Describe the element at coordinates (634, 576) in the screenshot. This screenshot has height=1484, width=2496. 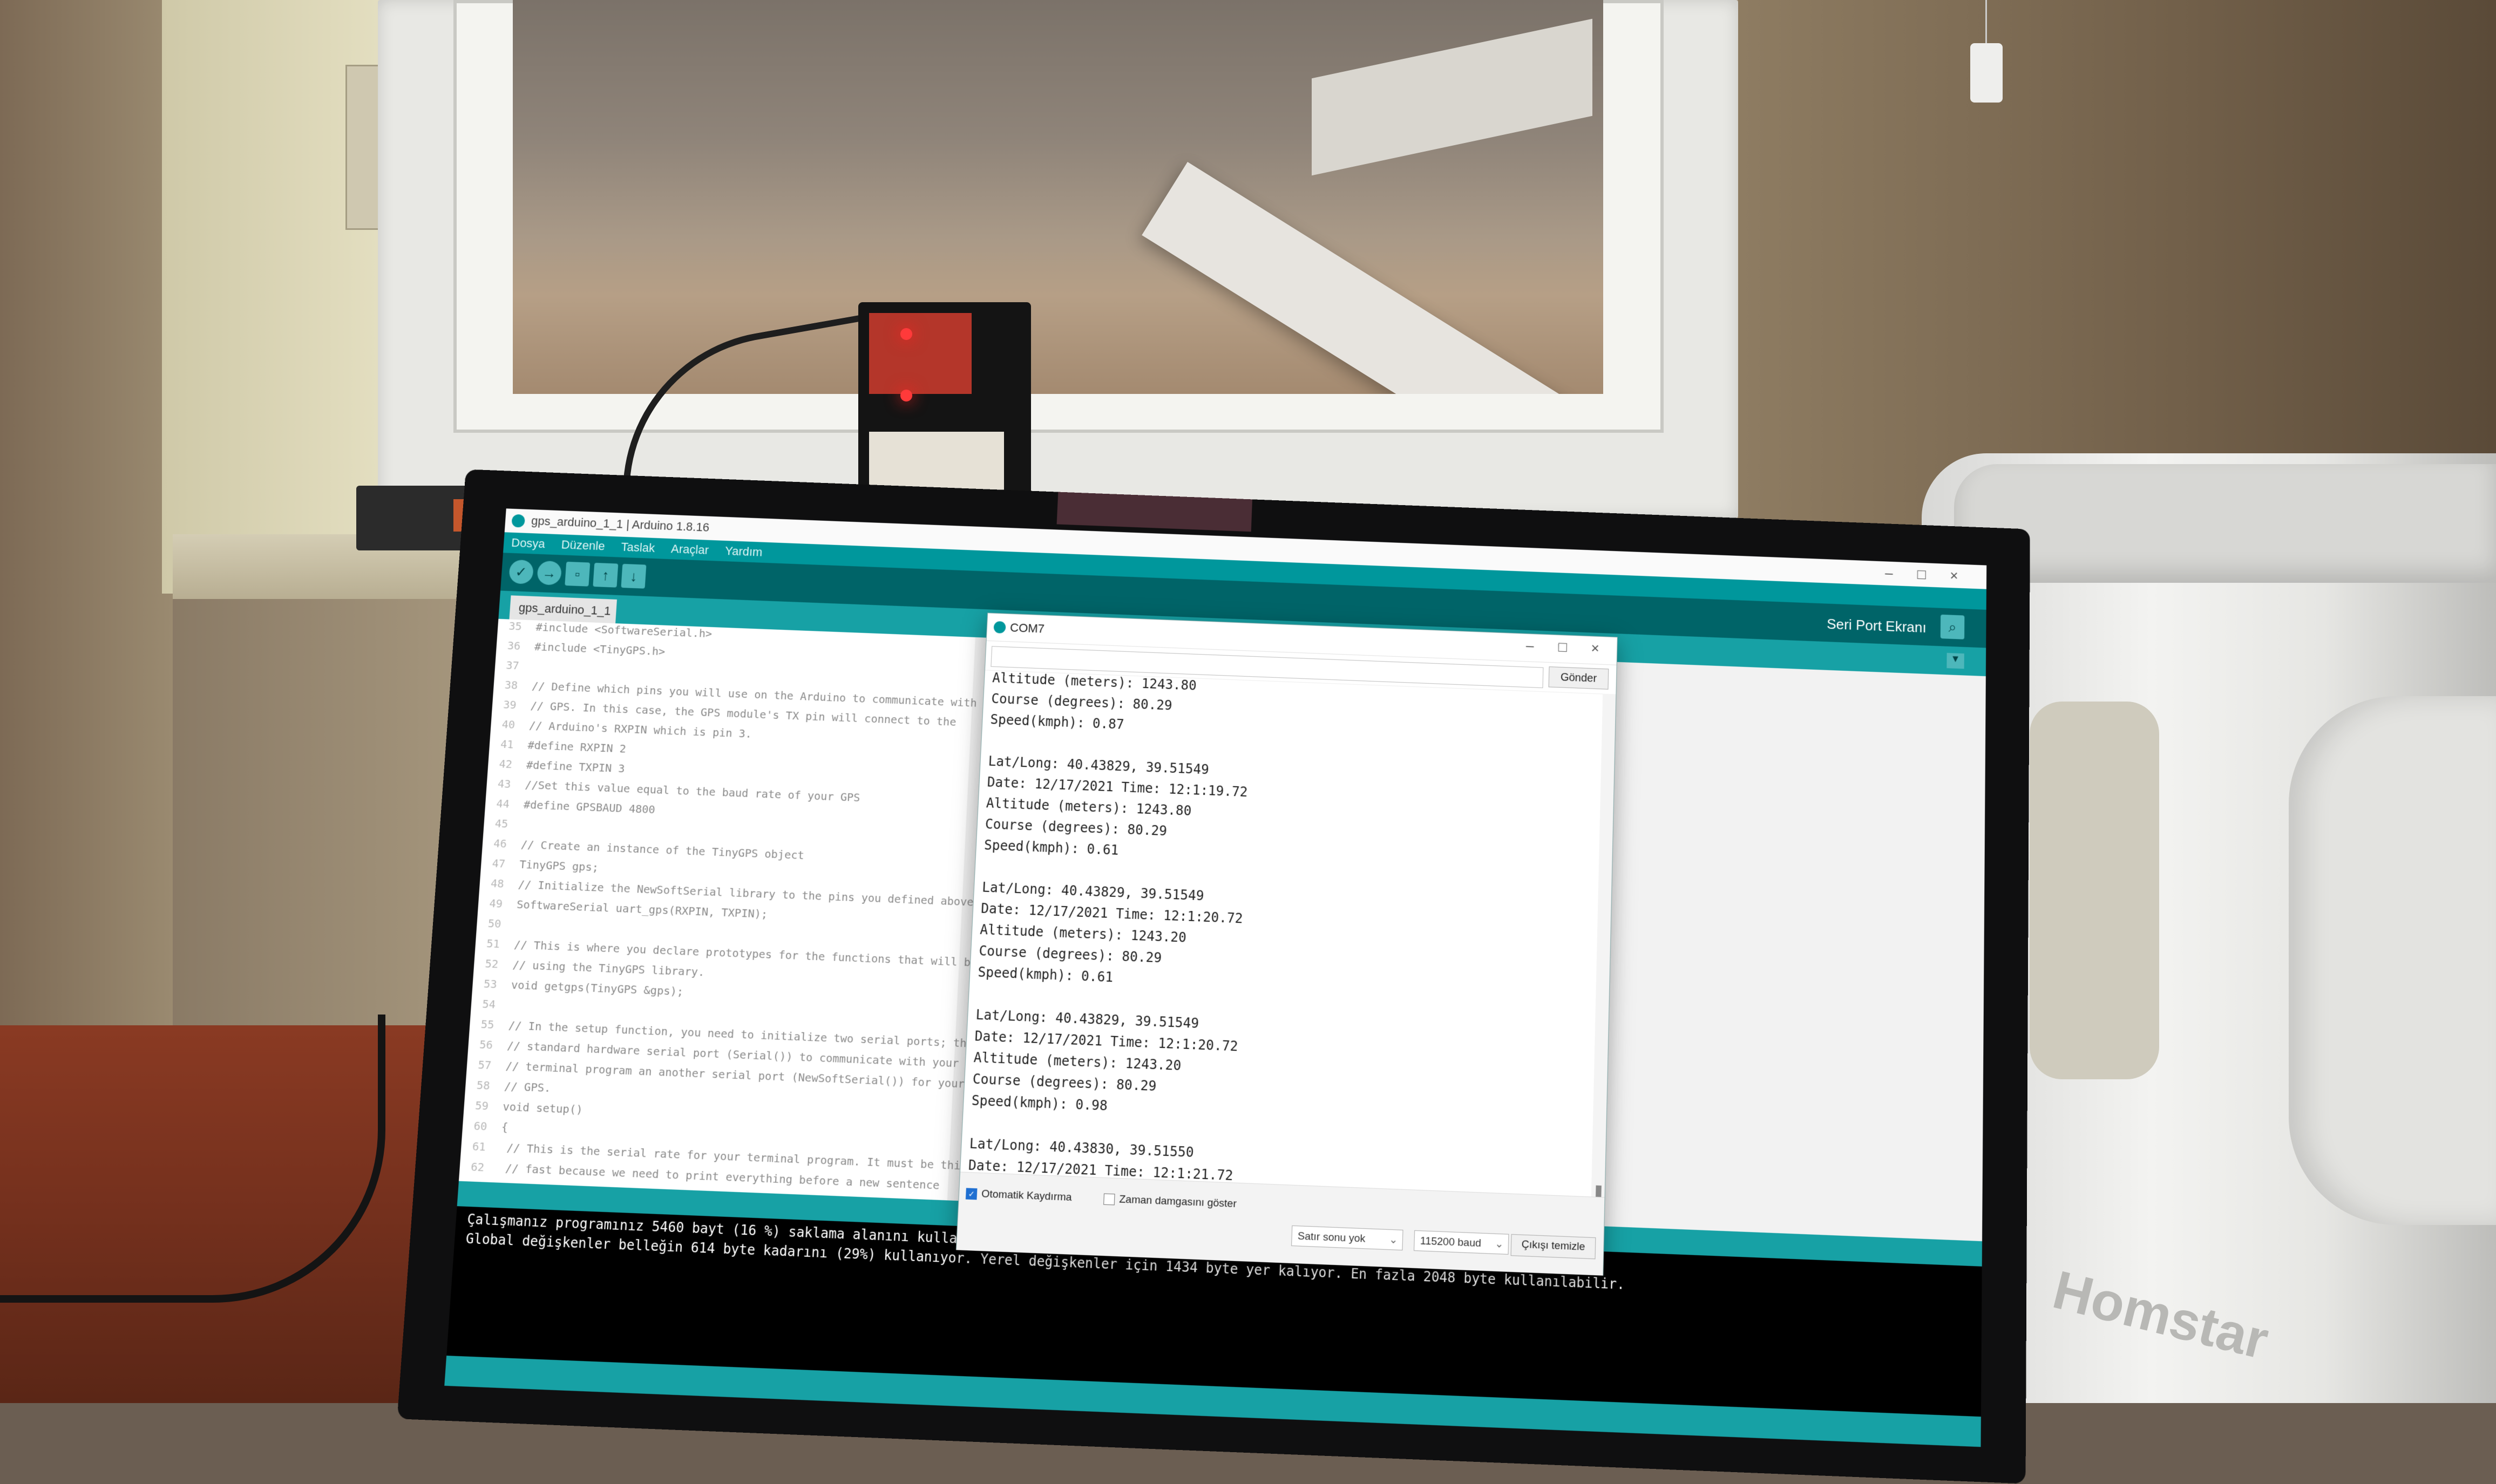
I see `save-icon: ↓` at that location.